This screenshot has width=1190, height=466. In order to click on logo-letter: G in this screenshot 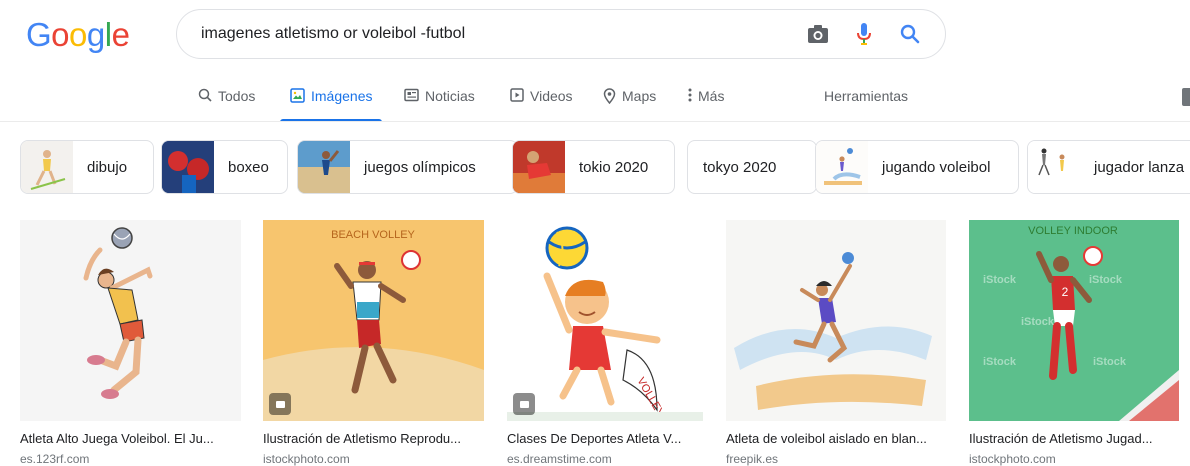, I will do `click(39, 34)`.